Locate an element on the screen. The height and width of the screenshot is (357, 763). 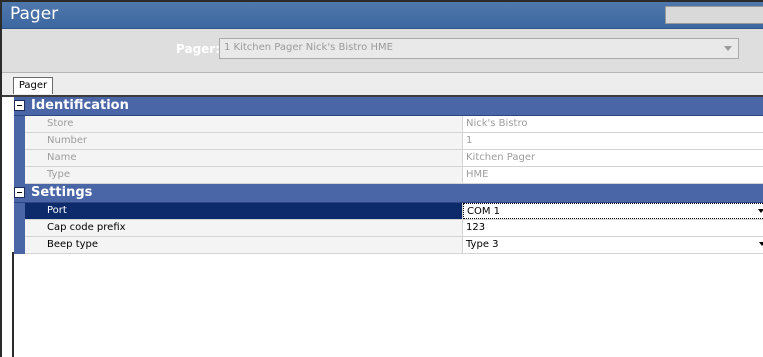
property-name: Port is located at coordinates (244, 211).